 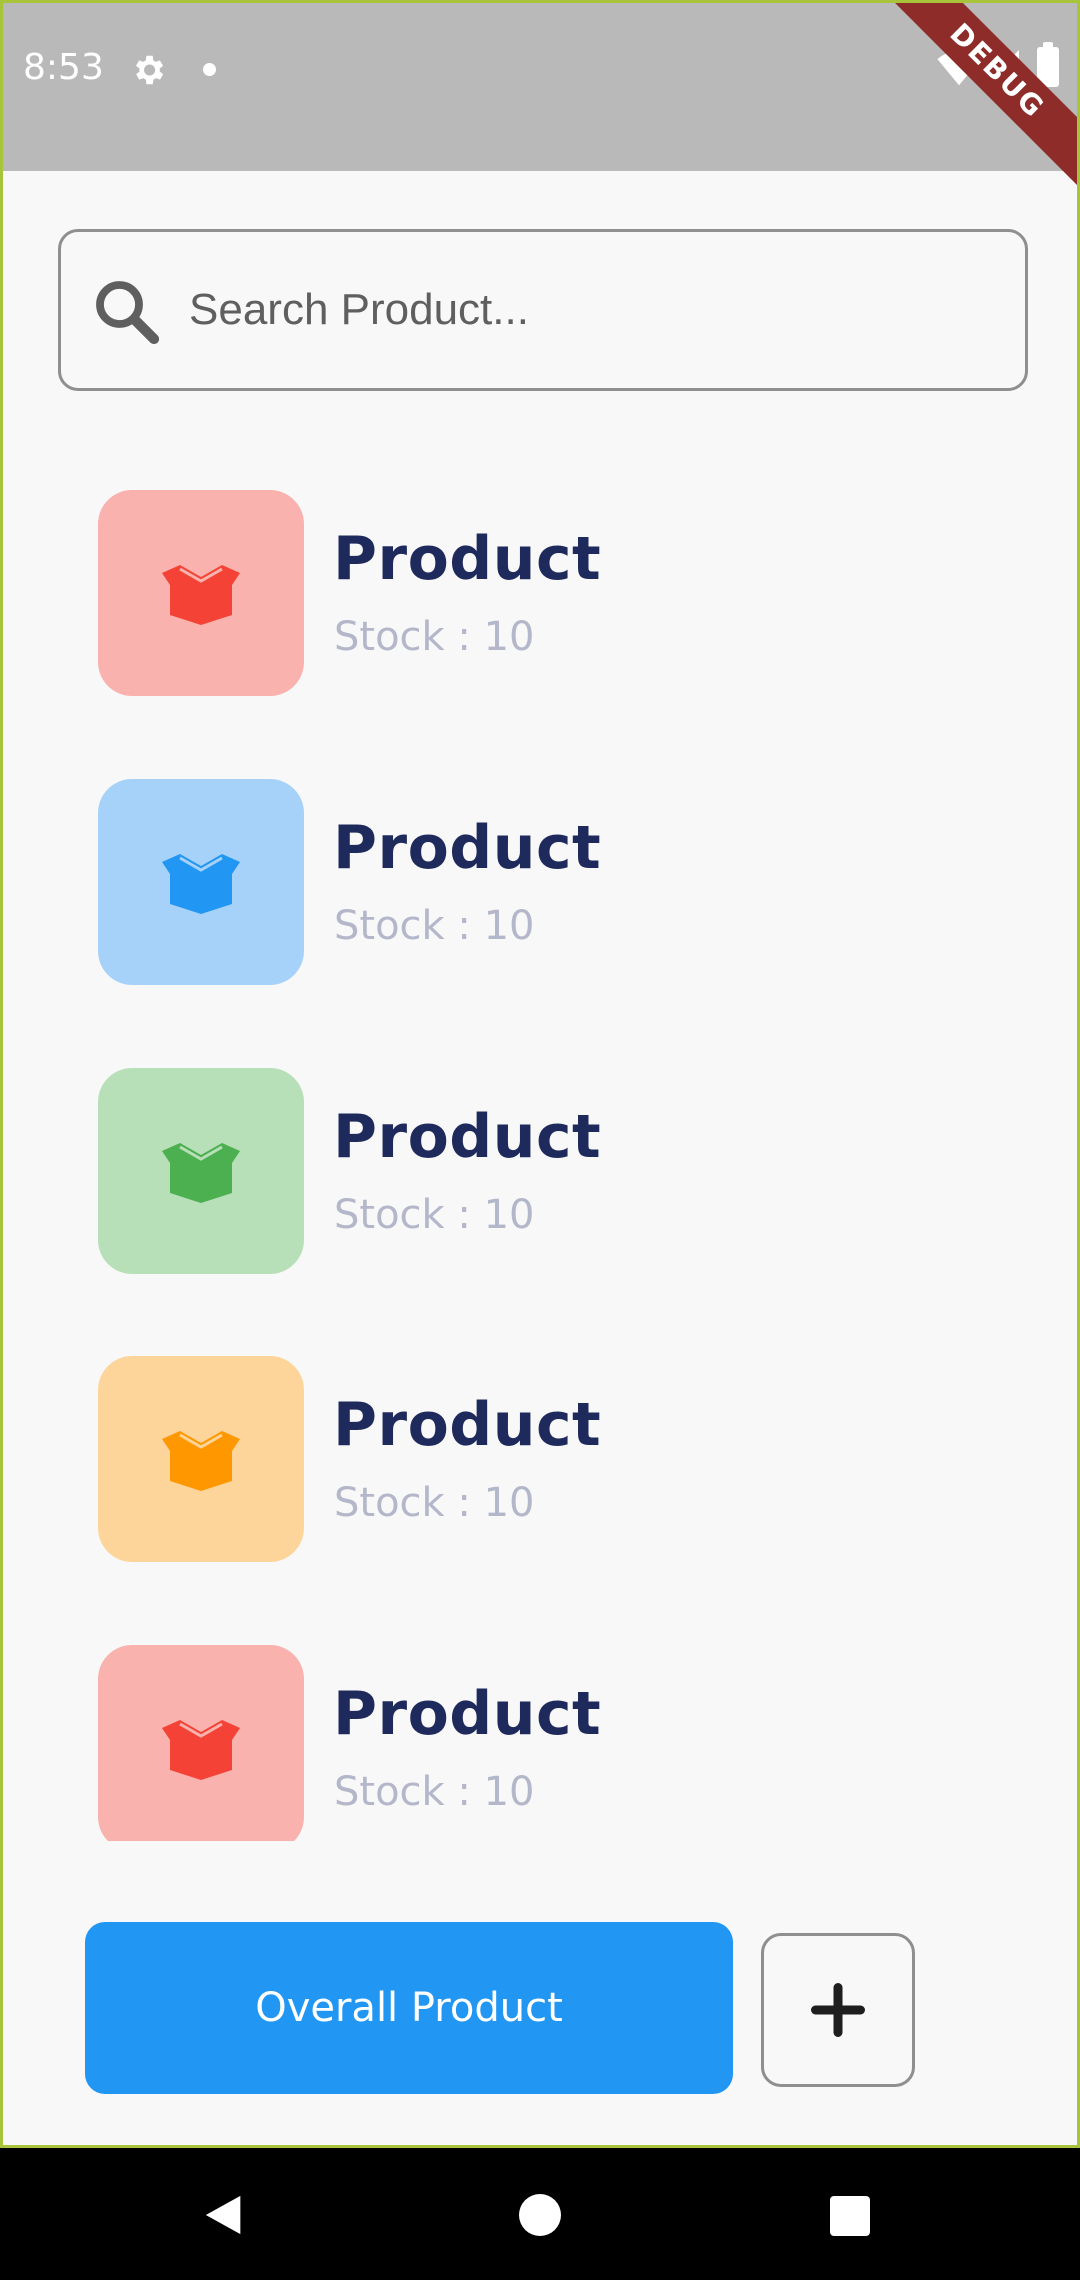 I want to click on system-nav-bar, so click(x=540, y=2214).